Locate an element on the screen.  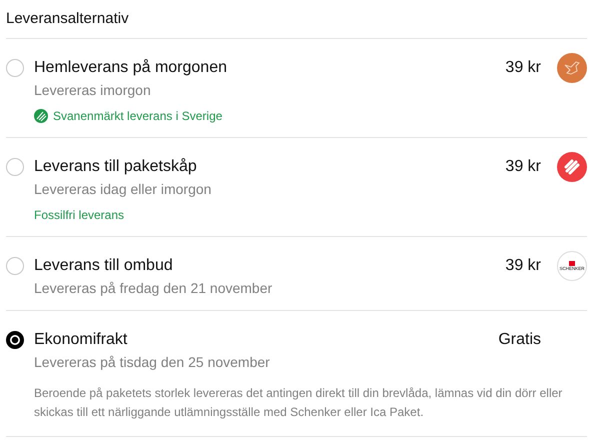
stripes-logo-icon is located at coordinates (572, 167).